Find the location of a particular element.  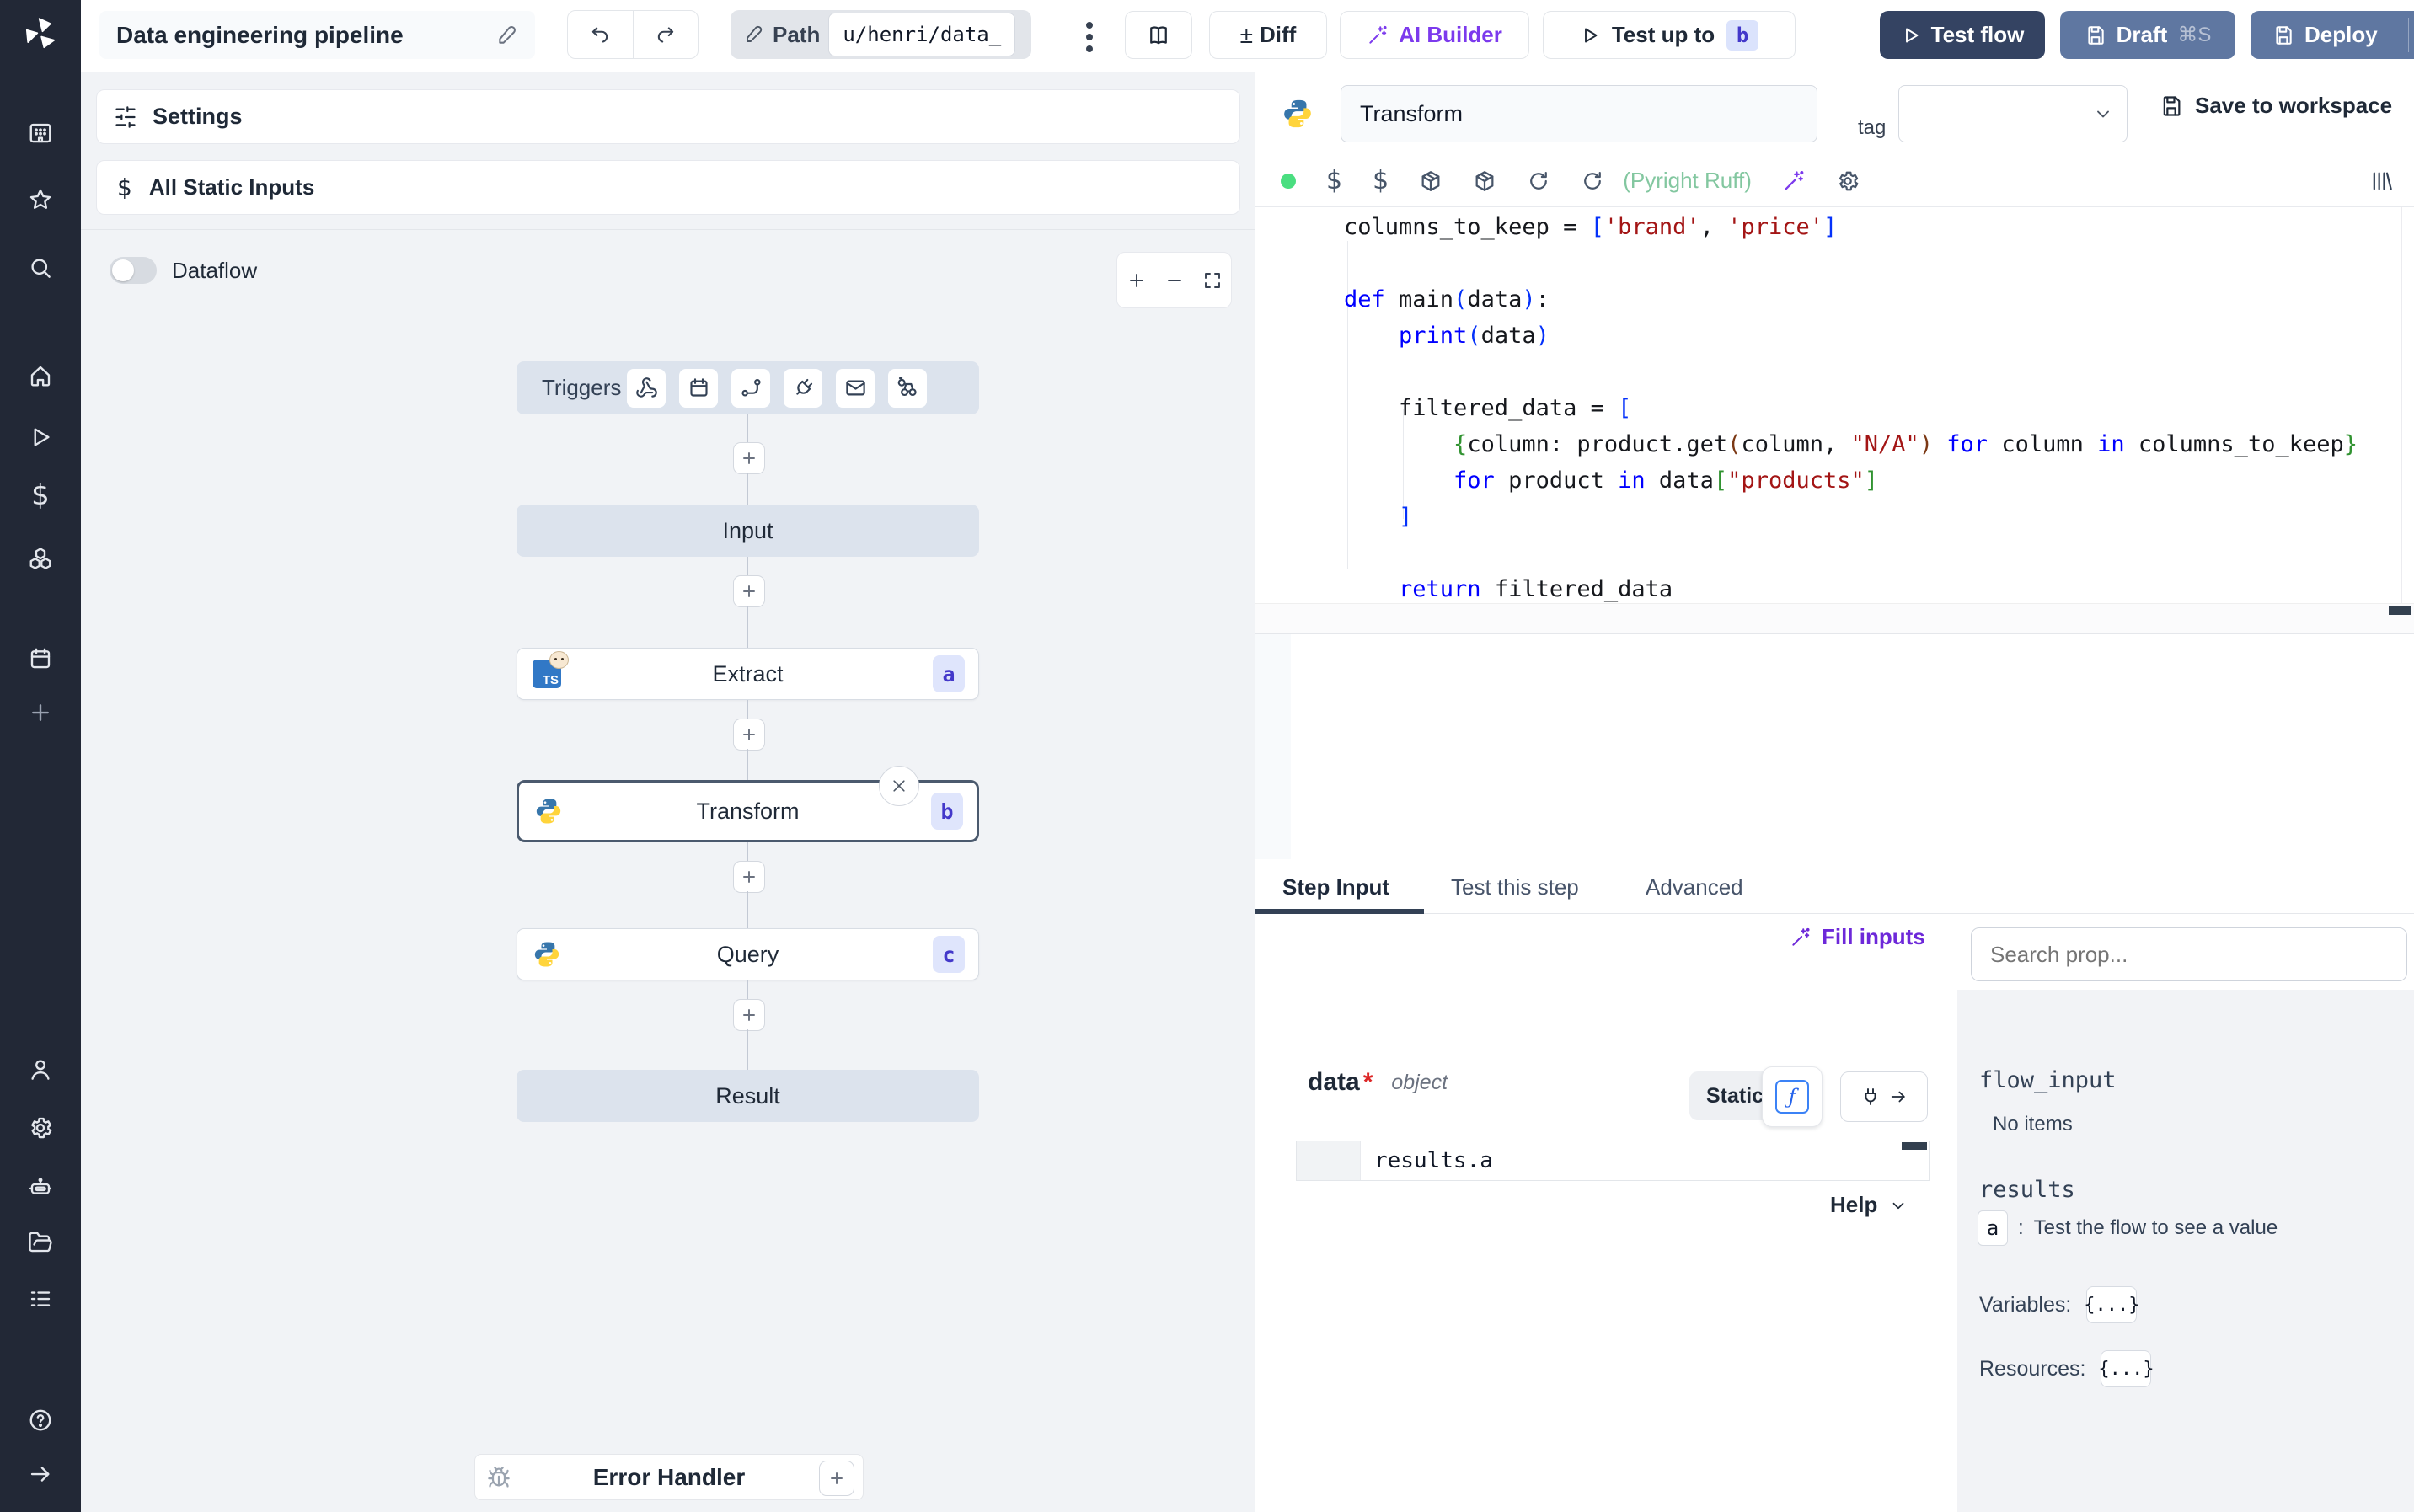

query-node: Query c is located at coordinates (748, 954).